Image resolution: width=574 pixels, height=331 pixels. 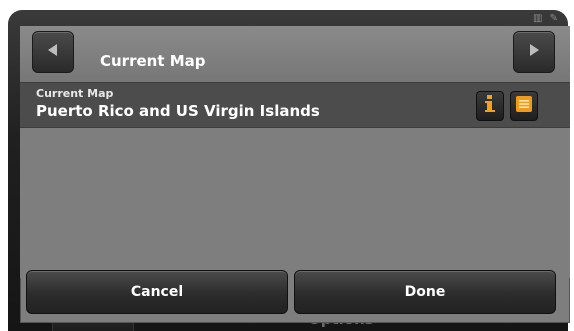 I want to click on next-button, so click(x=534, y=52).